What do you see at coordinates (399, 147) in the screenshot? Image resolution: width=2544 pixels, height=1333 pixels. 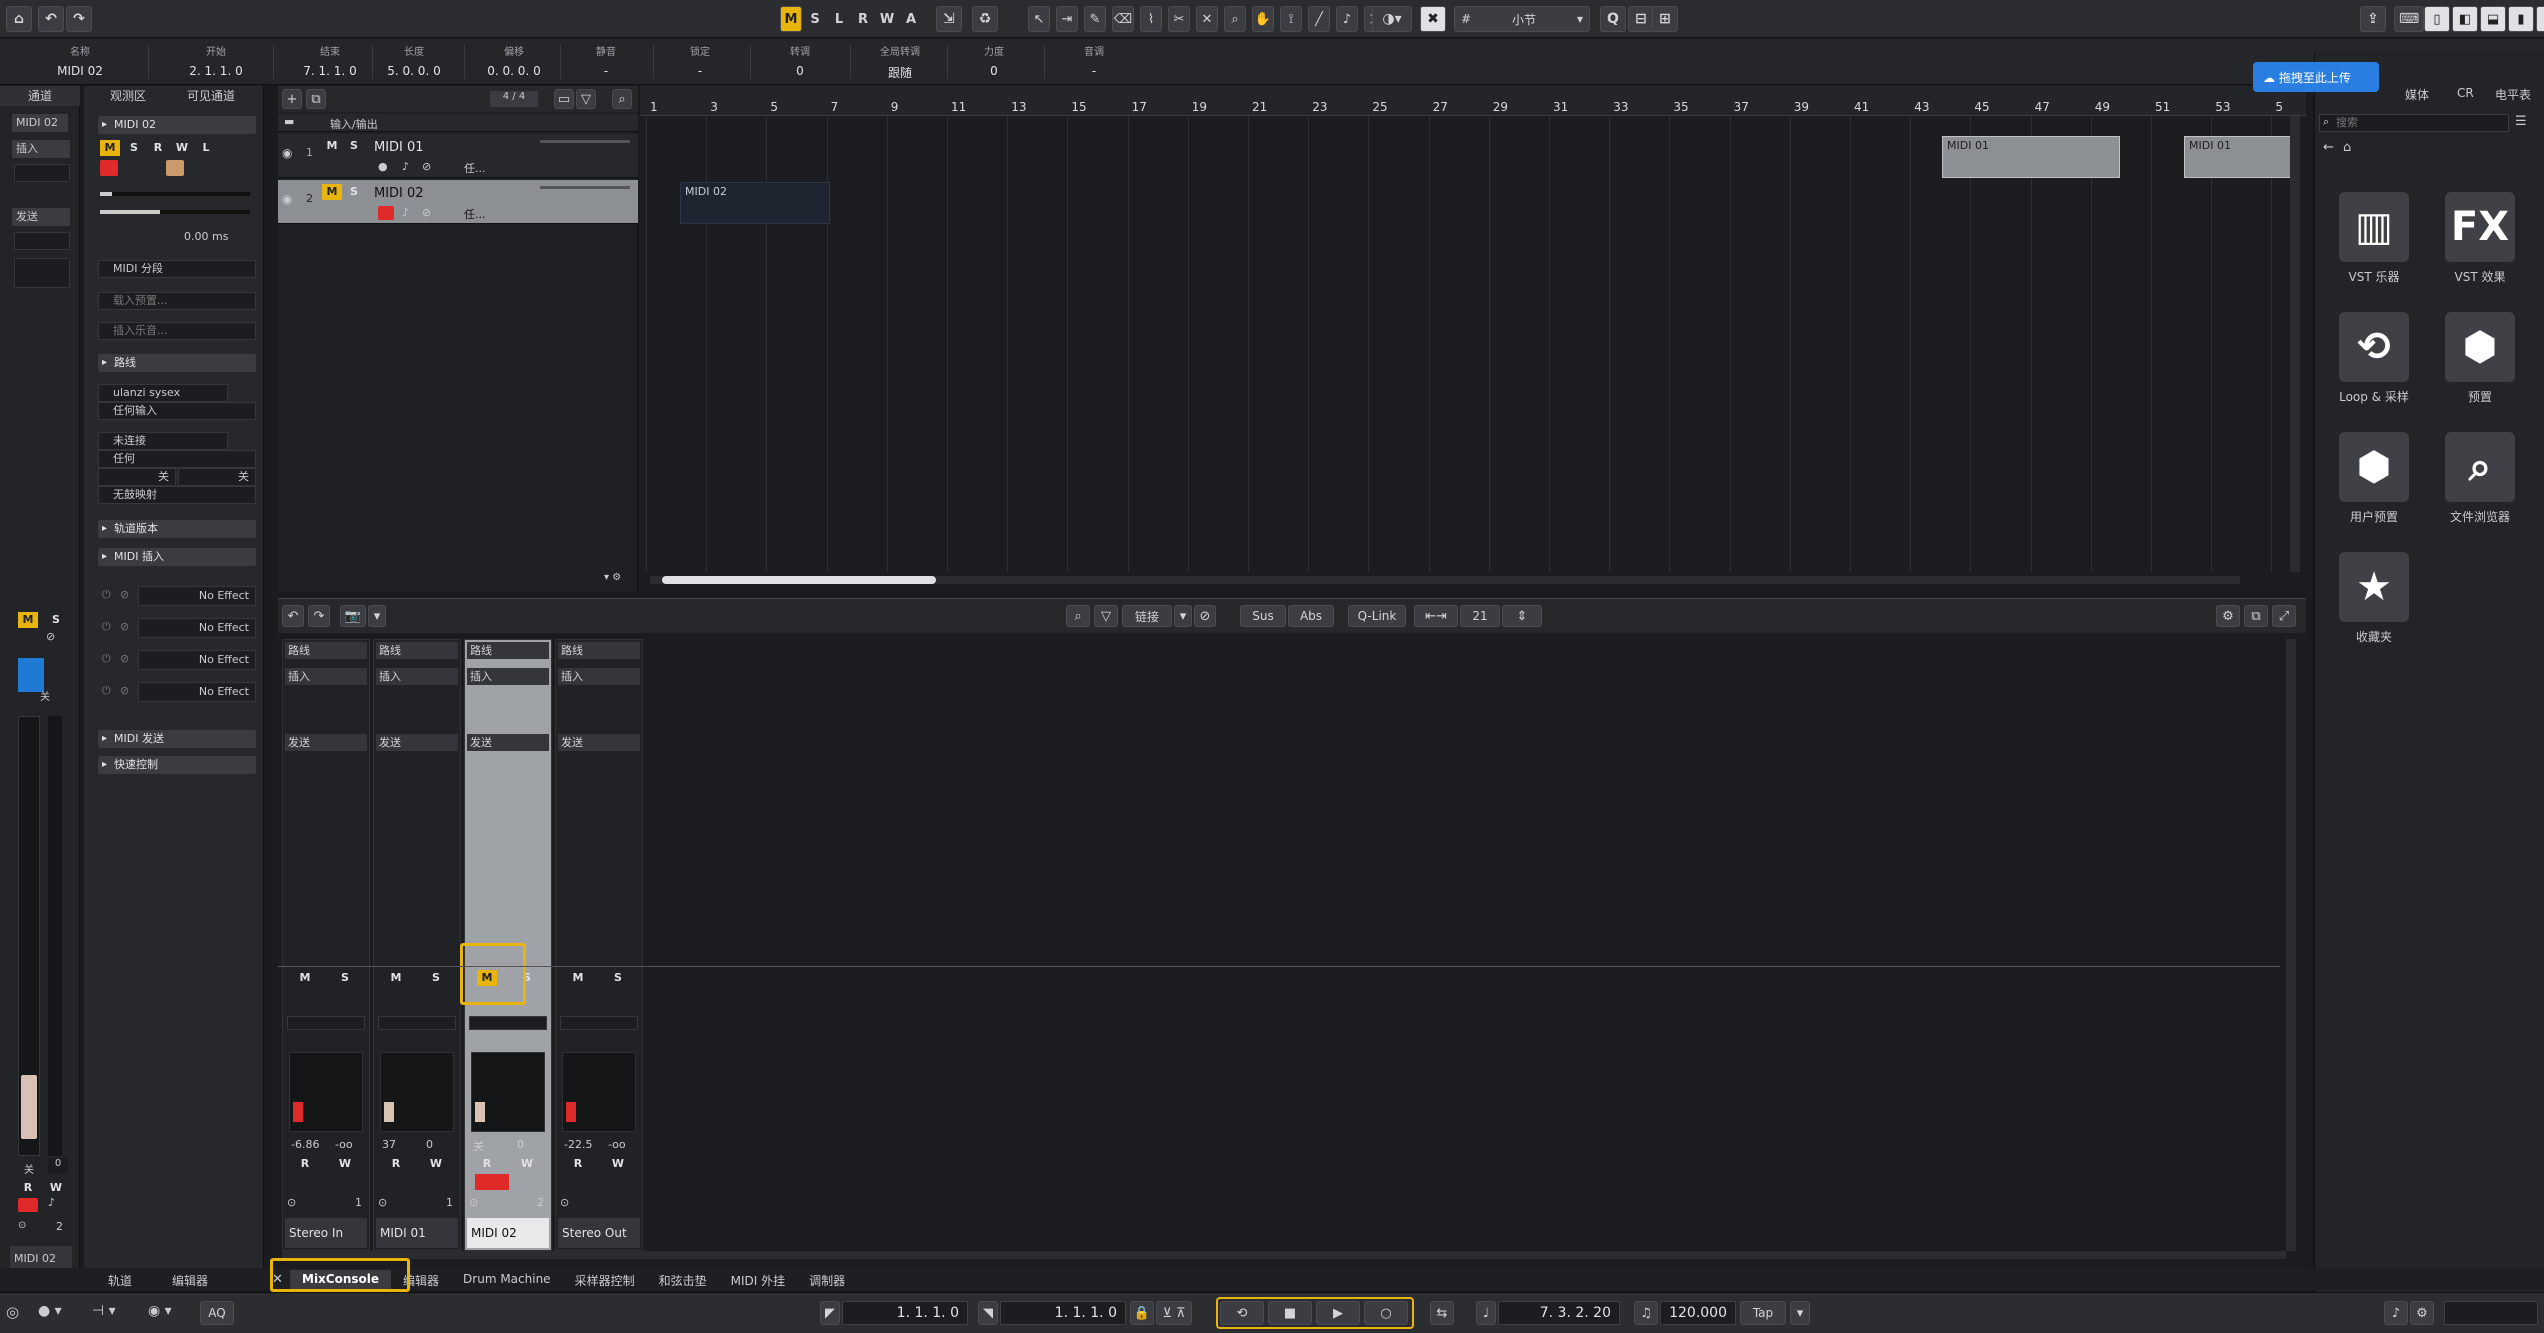 I see `track-name: MIDI 01` at bounding box center [399, 147].